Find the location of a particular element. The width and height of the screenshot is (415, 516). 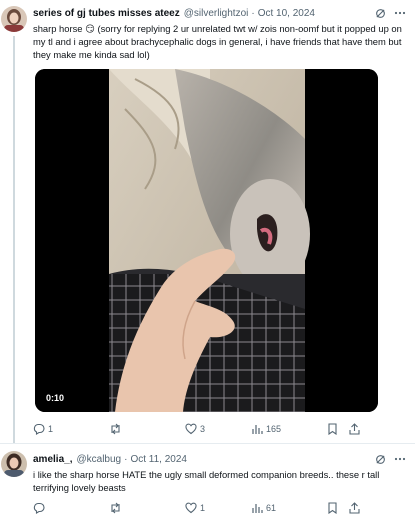

reply-button: 1 is located at coordinates (71, 429).